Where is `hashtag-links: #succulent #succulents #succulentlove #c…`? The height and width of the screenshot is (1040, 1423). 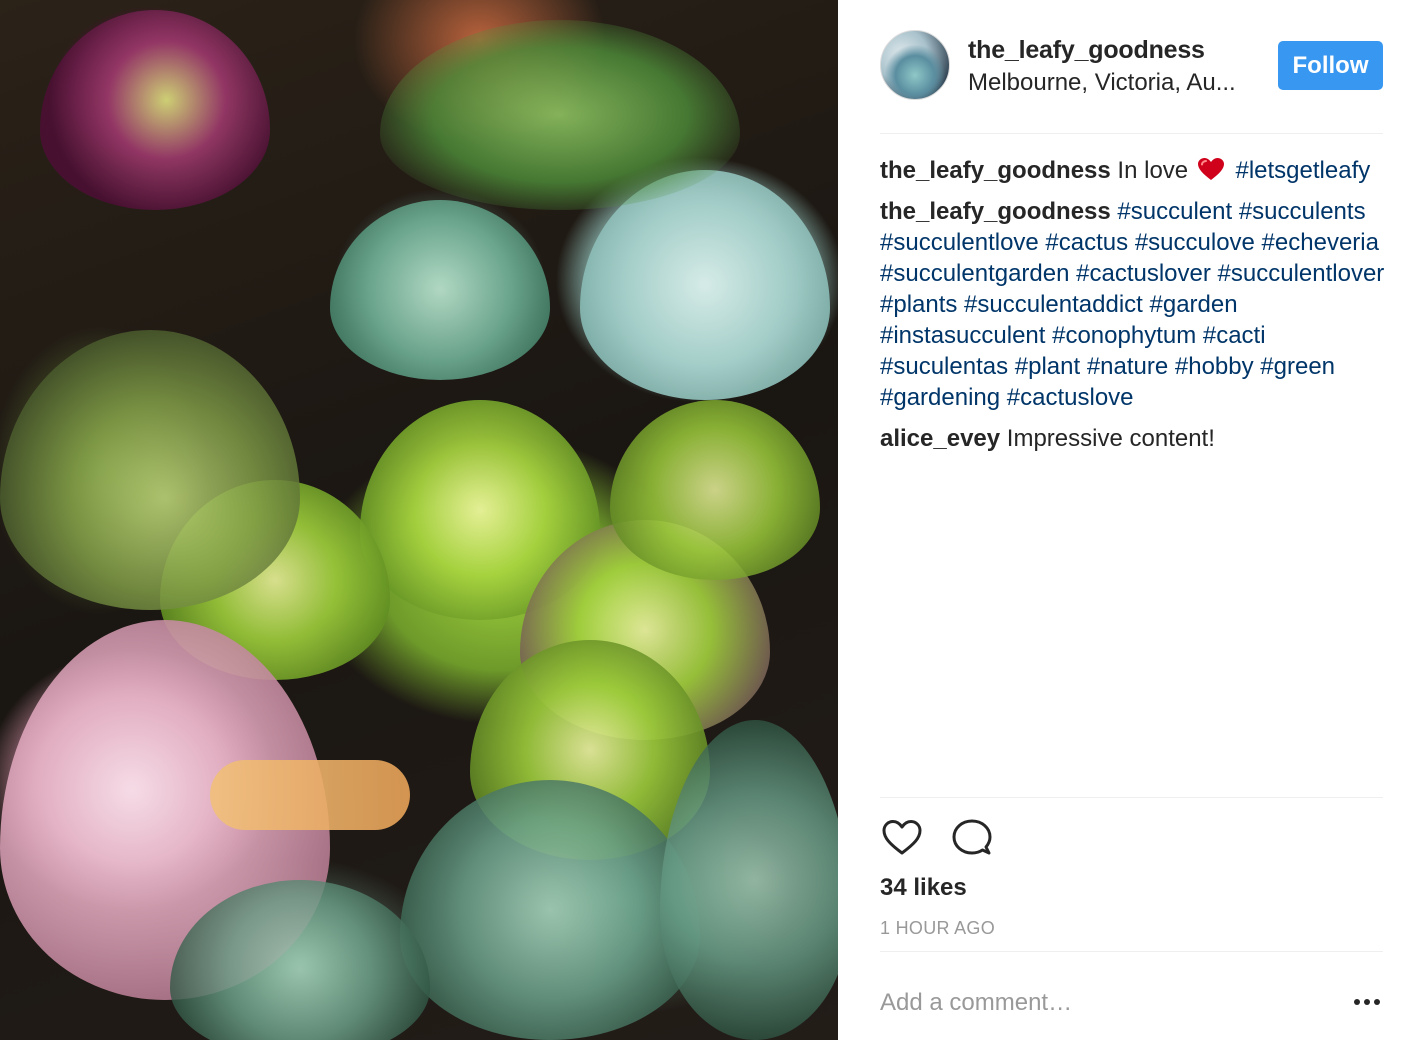 hashtag-links: #succulent #succulents #succulentlove #c… is located at coordinates (1132, 304).